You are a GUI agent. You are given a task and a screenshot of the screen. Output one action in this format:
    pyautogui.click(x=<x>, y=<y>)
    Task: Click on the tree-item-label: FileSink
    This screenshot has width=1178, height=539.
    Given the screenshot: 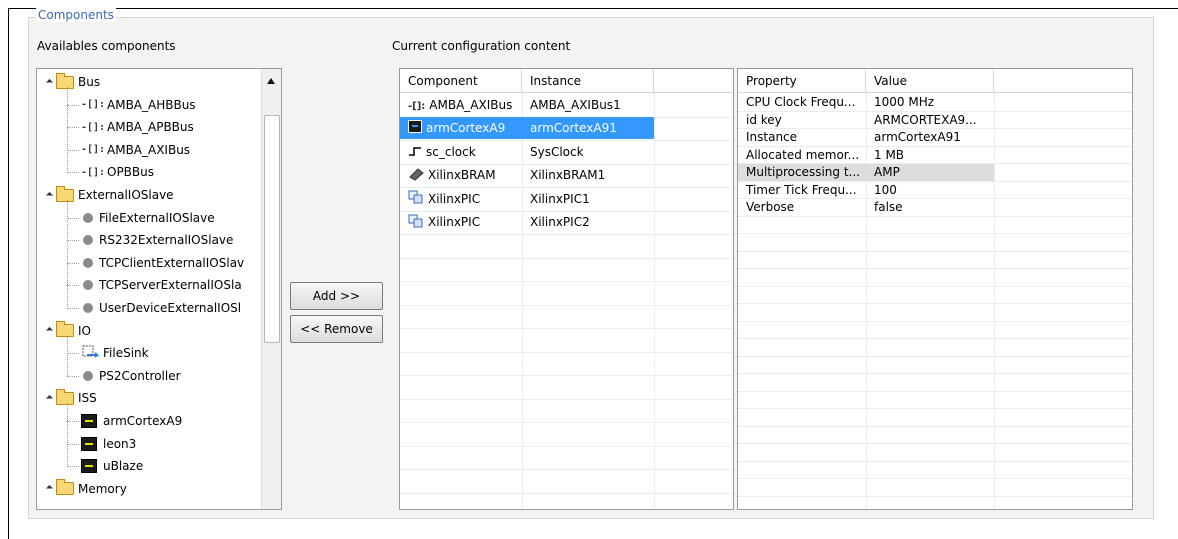 What is the action you would take?
    pyautogui.click(x=126, y=353)
    